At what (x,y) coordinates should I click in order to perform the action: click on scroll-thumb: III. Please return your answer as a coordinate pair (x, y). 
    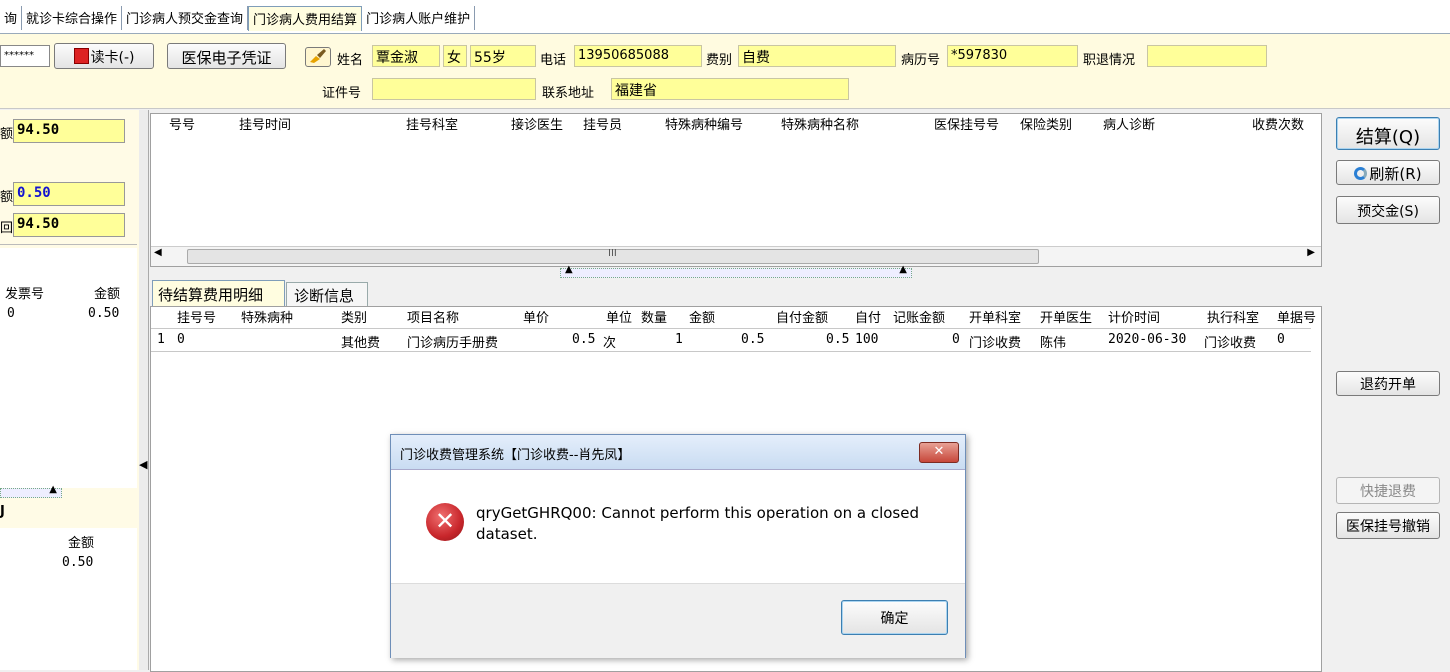
    Looking at the image, I should click on (613, 256).